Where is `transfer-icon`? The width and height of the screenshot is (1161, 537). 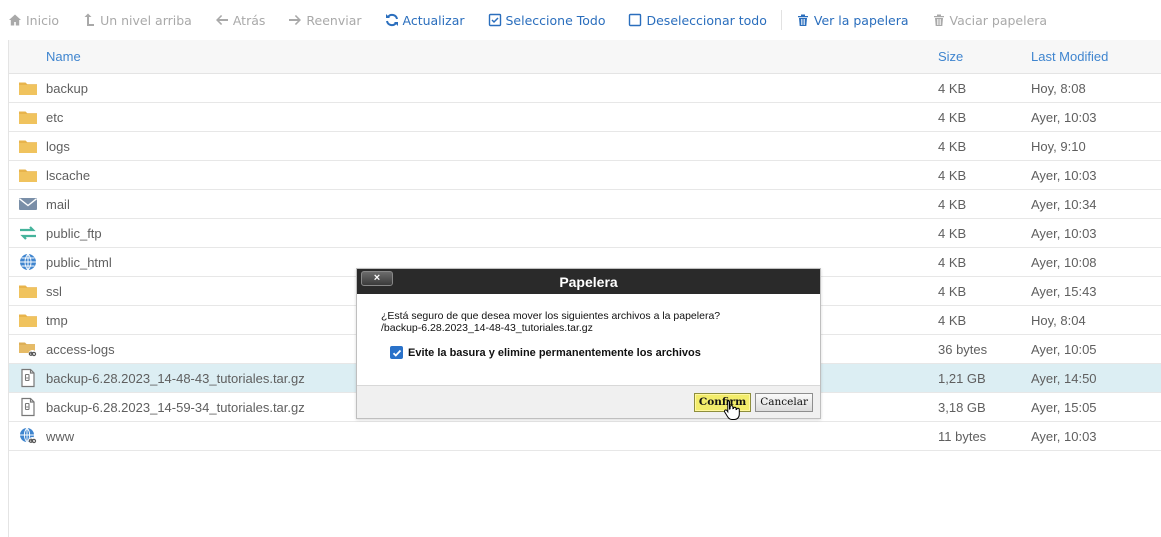 transfer-icon is located at coordinates (27, 233).